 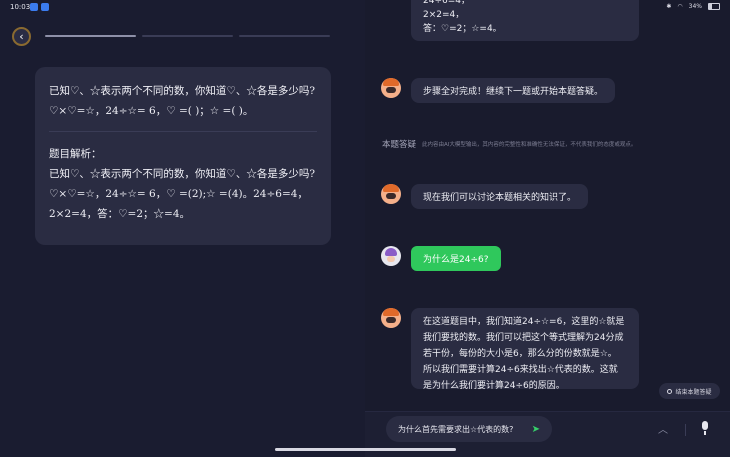 What do you see at coordinates (520, 354) in the screenshot?
I see `answer-line: 若干份，每份的大小是6，那么分的份数就是☆。` at bounding box center [520, 354].